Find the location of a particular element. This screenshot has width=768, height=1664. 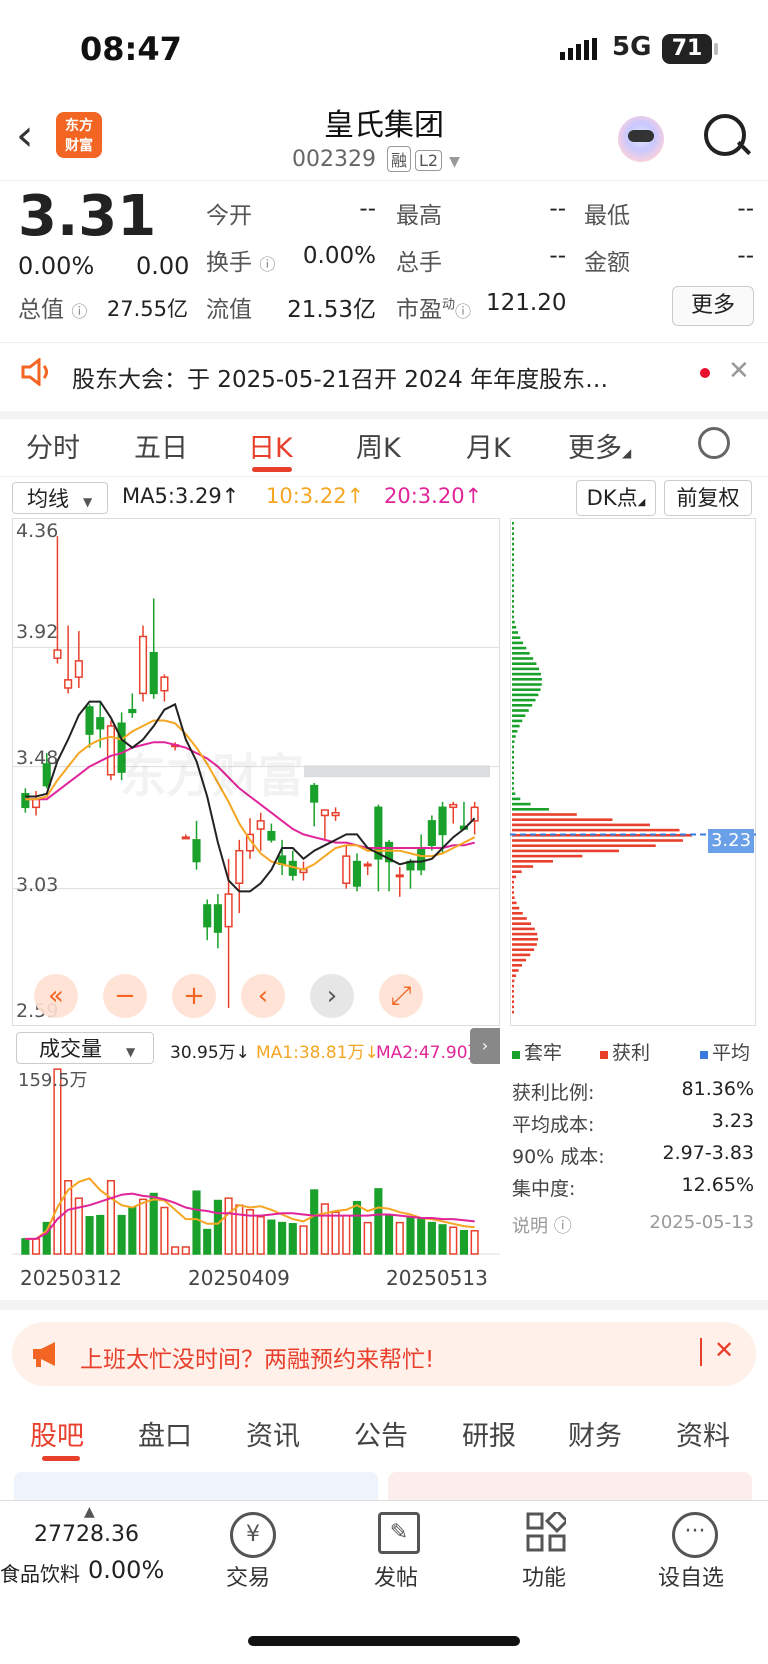

index-change: 0.00% is located at coordinates (126, 1570).